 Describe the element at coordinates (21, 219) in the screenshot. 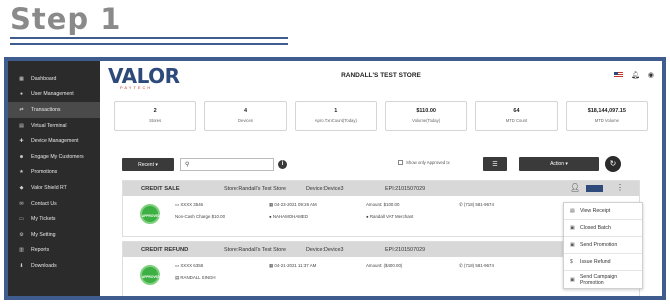

I see `ticket-icon: ▭` at that location.